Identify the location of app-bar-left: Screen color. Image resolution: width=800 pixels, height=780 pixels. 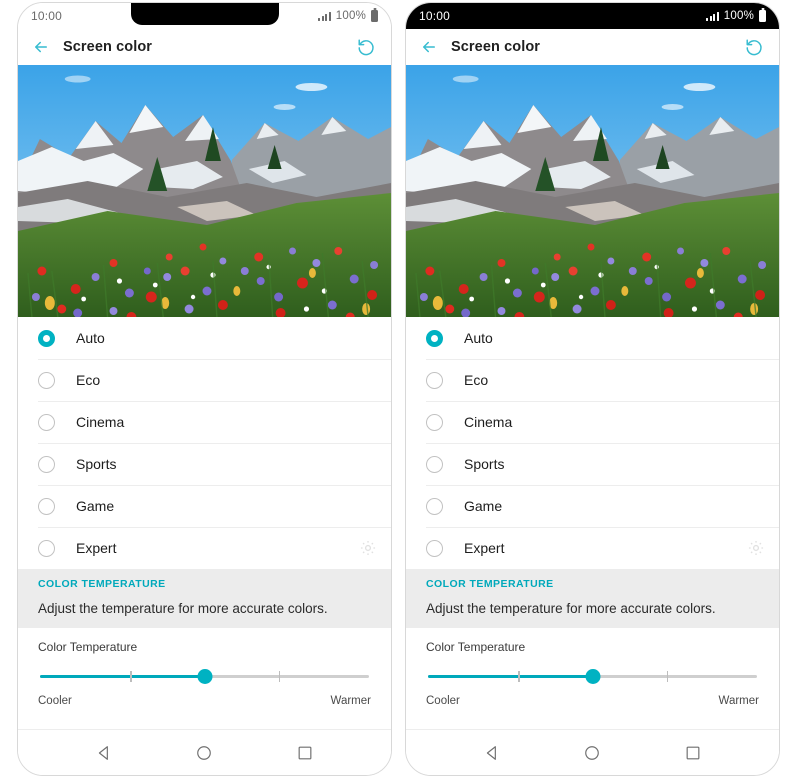
(204, 47).